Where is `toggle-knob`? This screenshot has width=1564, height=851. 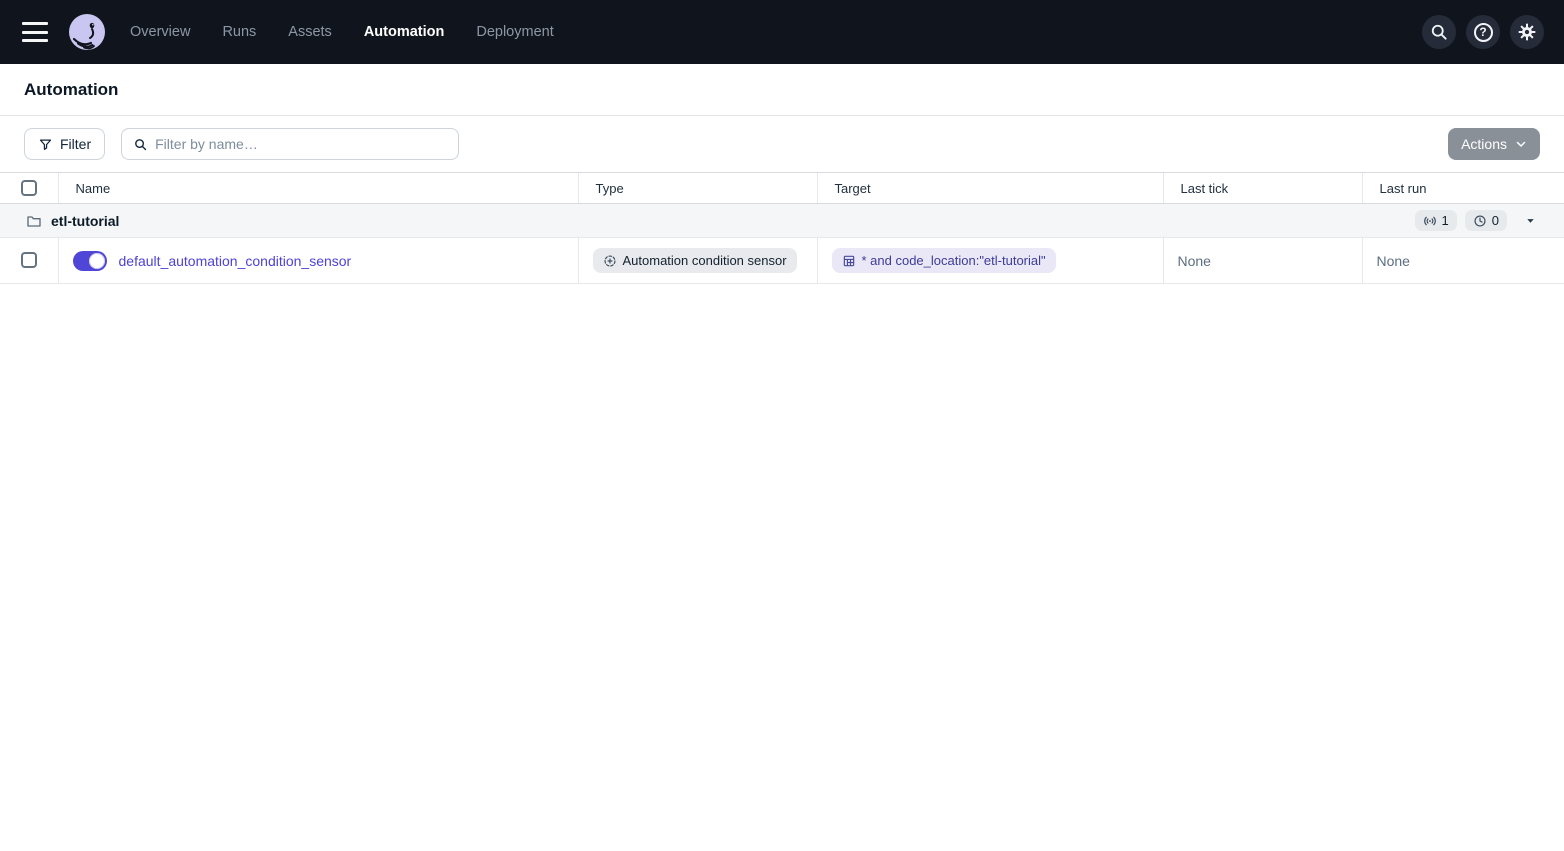 toggle-knob is located at coordinates (96, 260).